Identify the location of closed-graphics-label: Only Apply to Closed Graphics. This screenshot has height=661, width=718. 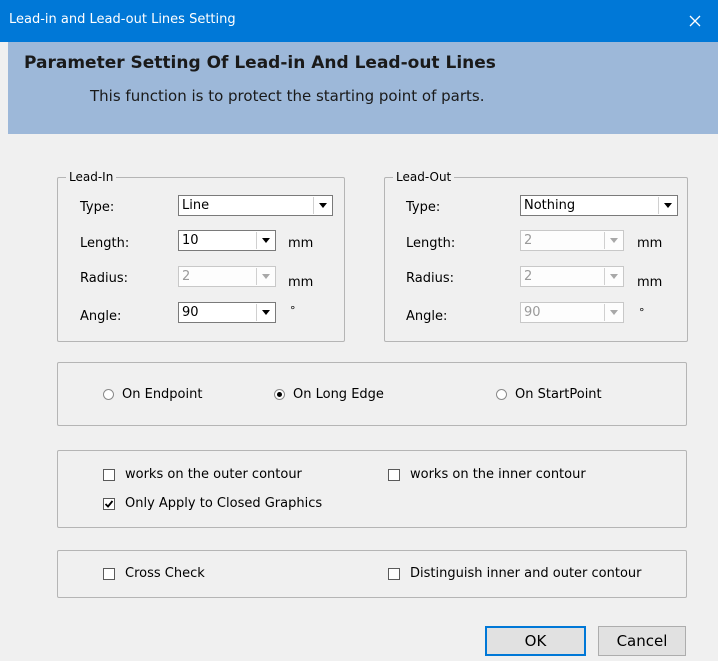
(224, 503).